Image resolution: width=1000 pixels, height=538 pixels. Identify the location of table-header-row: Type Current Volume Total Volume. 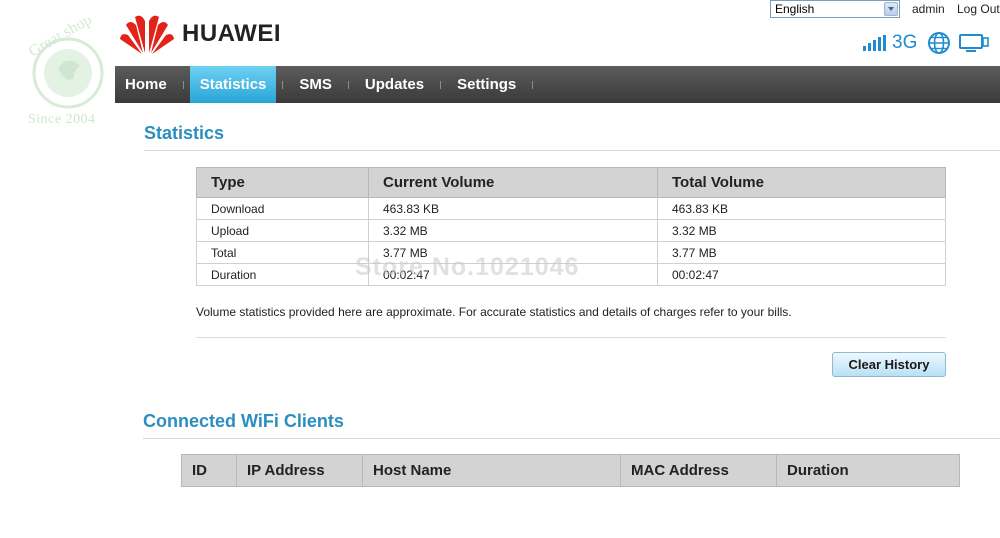
(571, 182).